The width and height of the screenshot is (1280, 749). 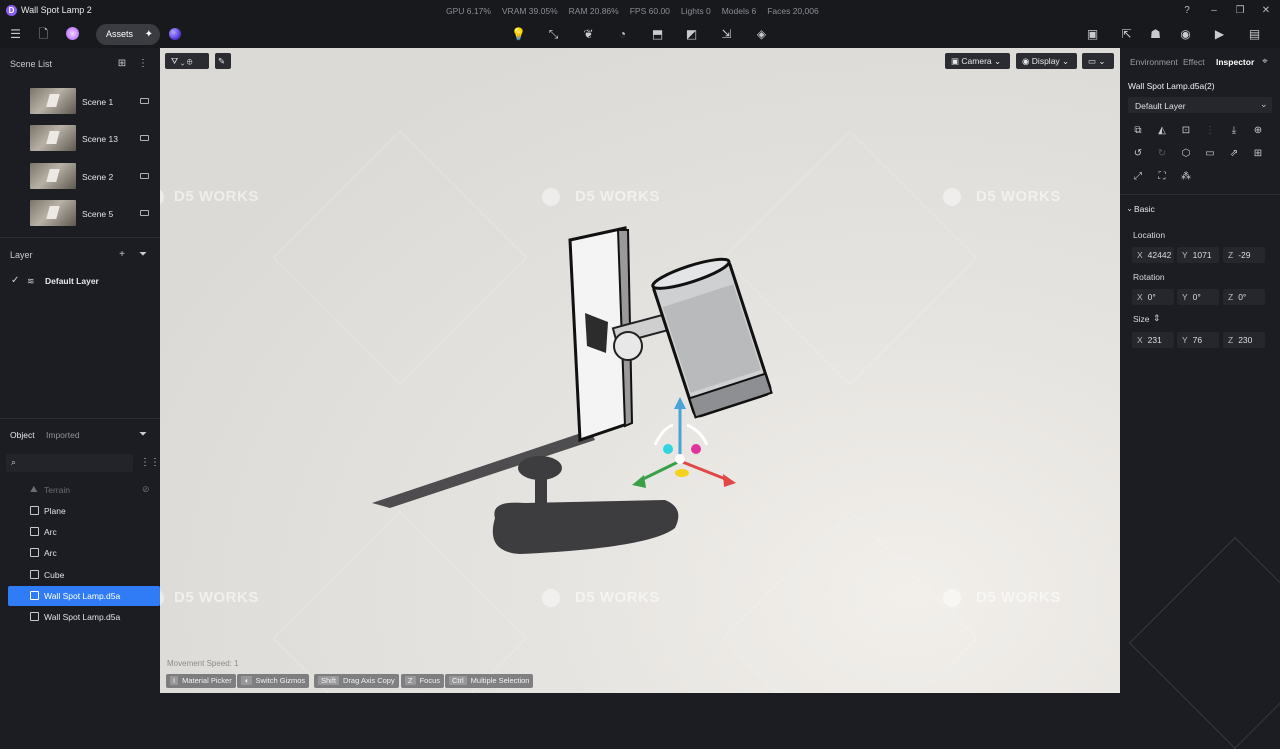 I want to click on field-value: 230, so click(x=1245, y=340).